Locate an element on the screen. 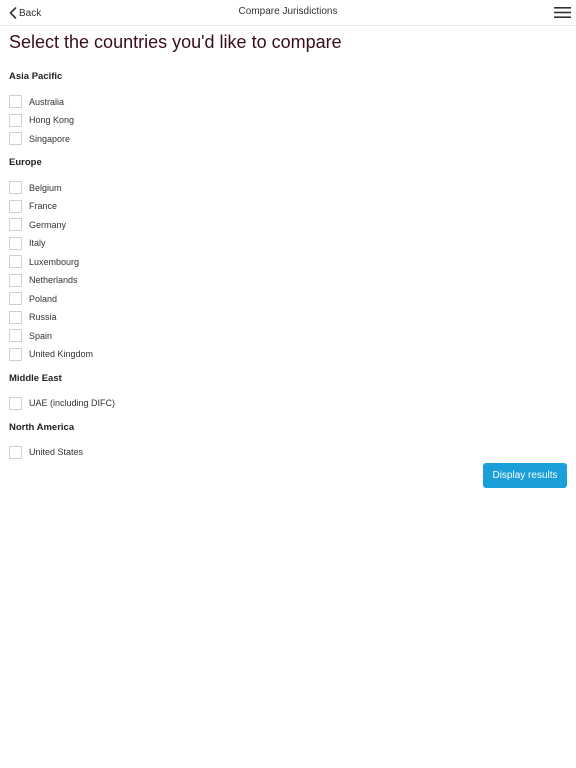 Image resolution: width=576 pixels, height=768 pixels. country-label: Netherlands is located at coordinates (53, 280).